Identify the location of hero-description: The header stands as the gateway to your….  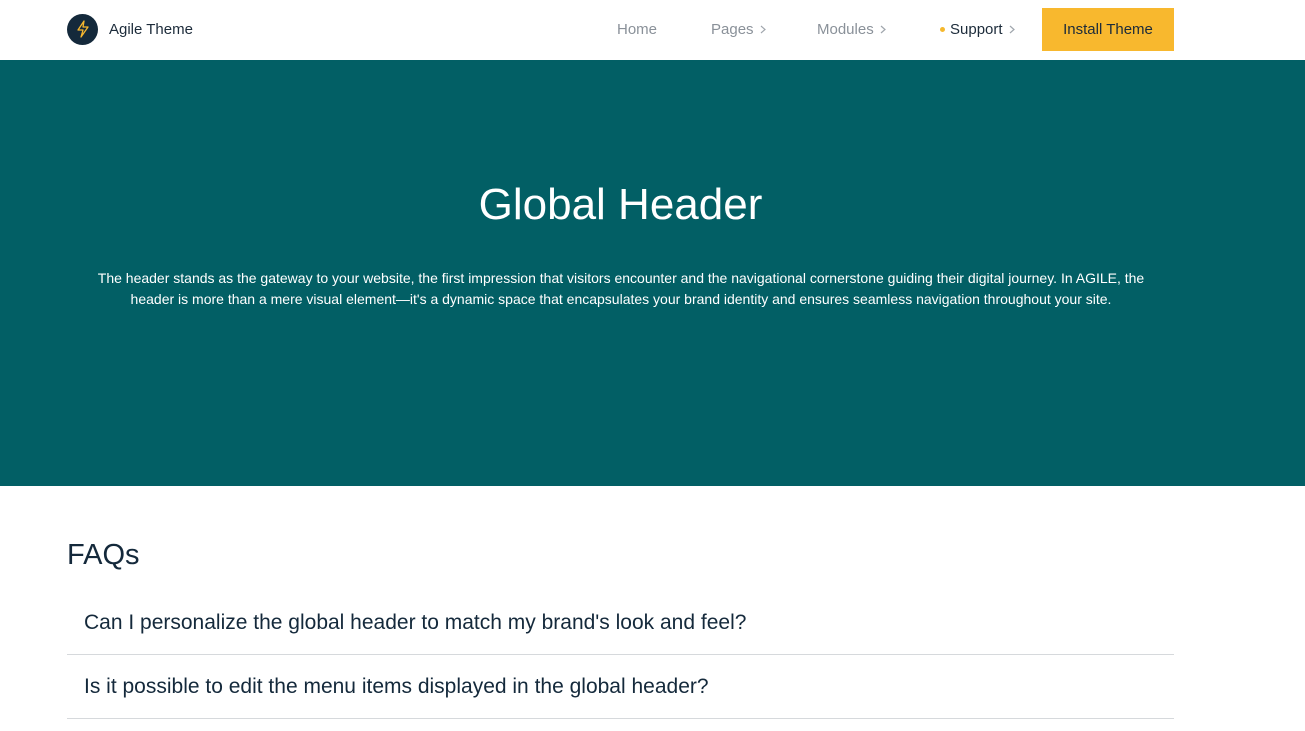
(621, 288).